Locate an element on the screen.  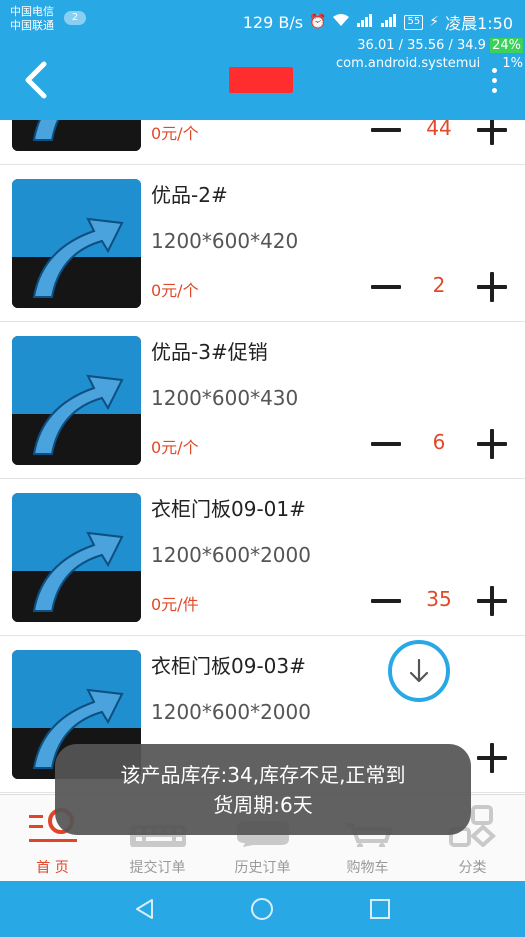
nav-home-button is located at coordinates (262, 911).